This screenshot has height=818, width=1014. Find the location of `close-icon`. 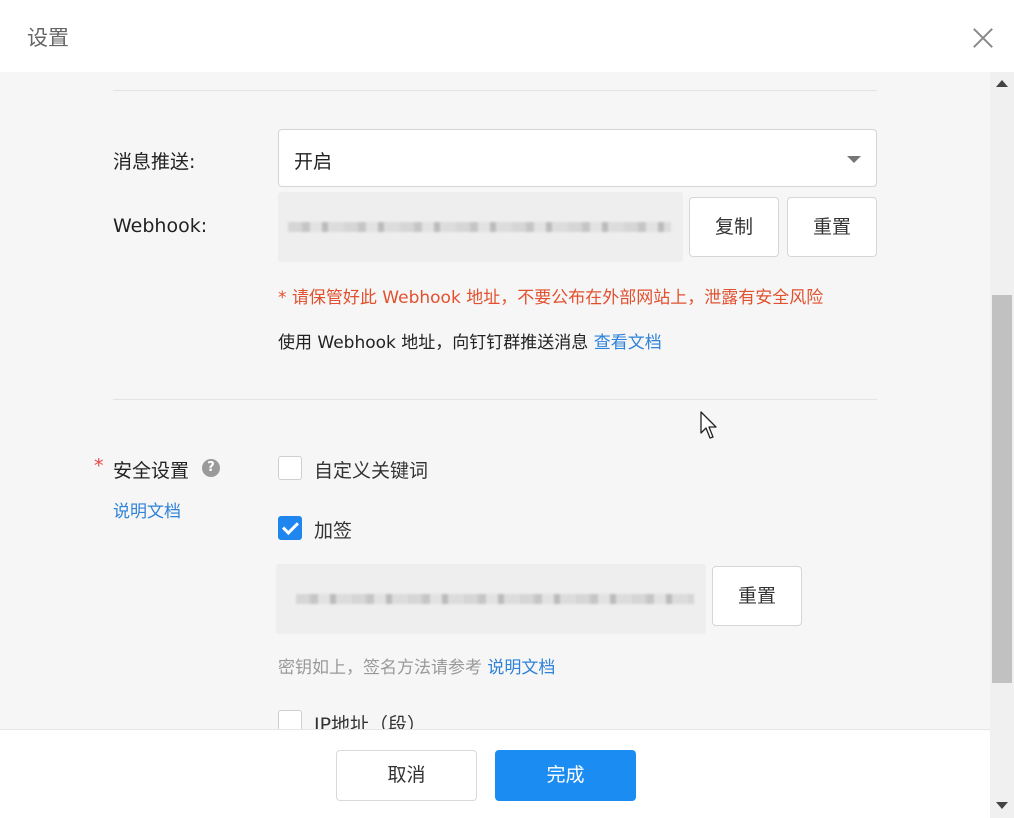

close-icon is located at coordinates (983, 38).